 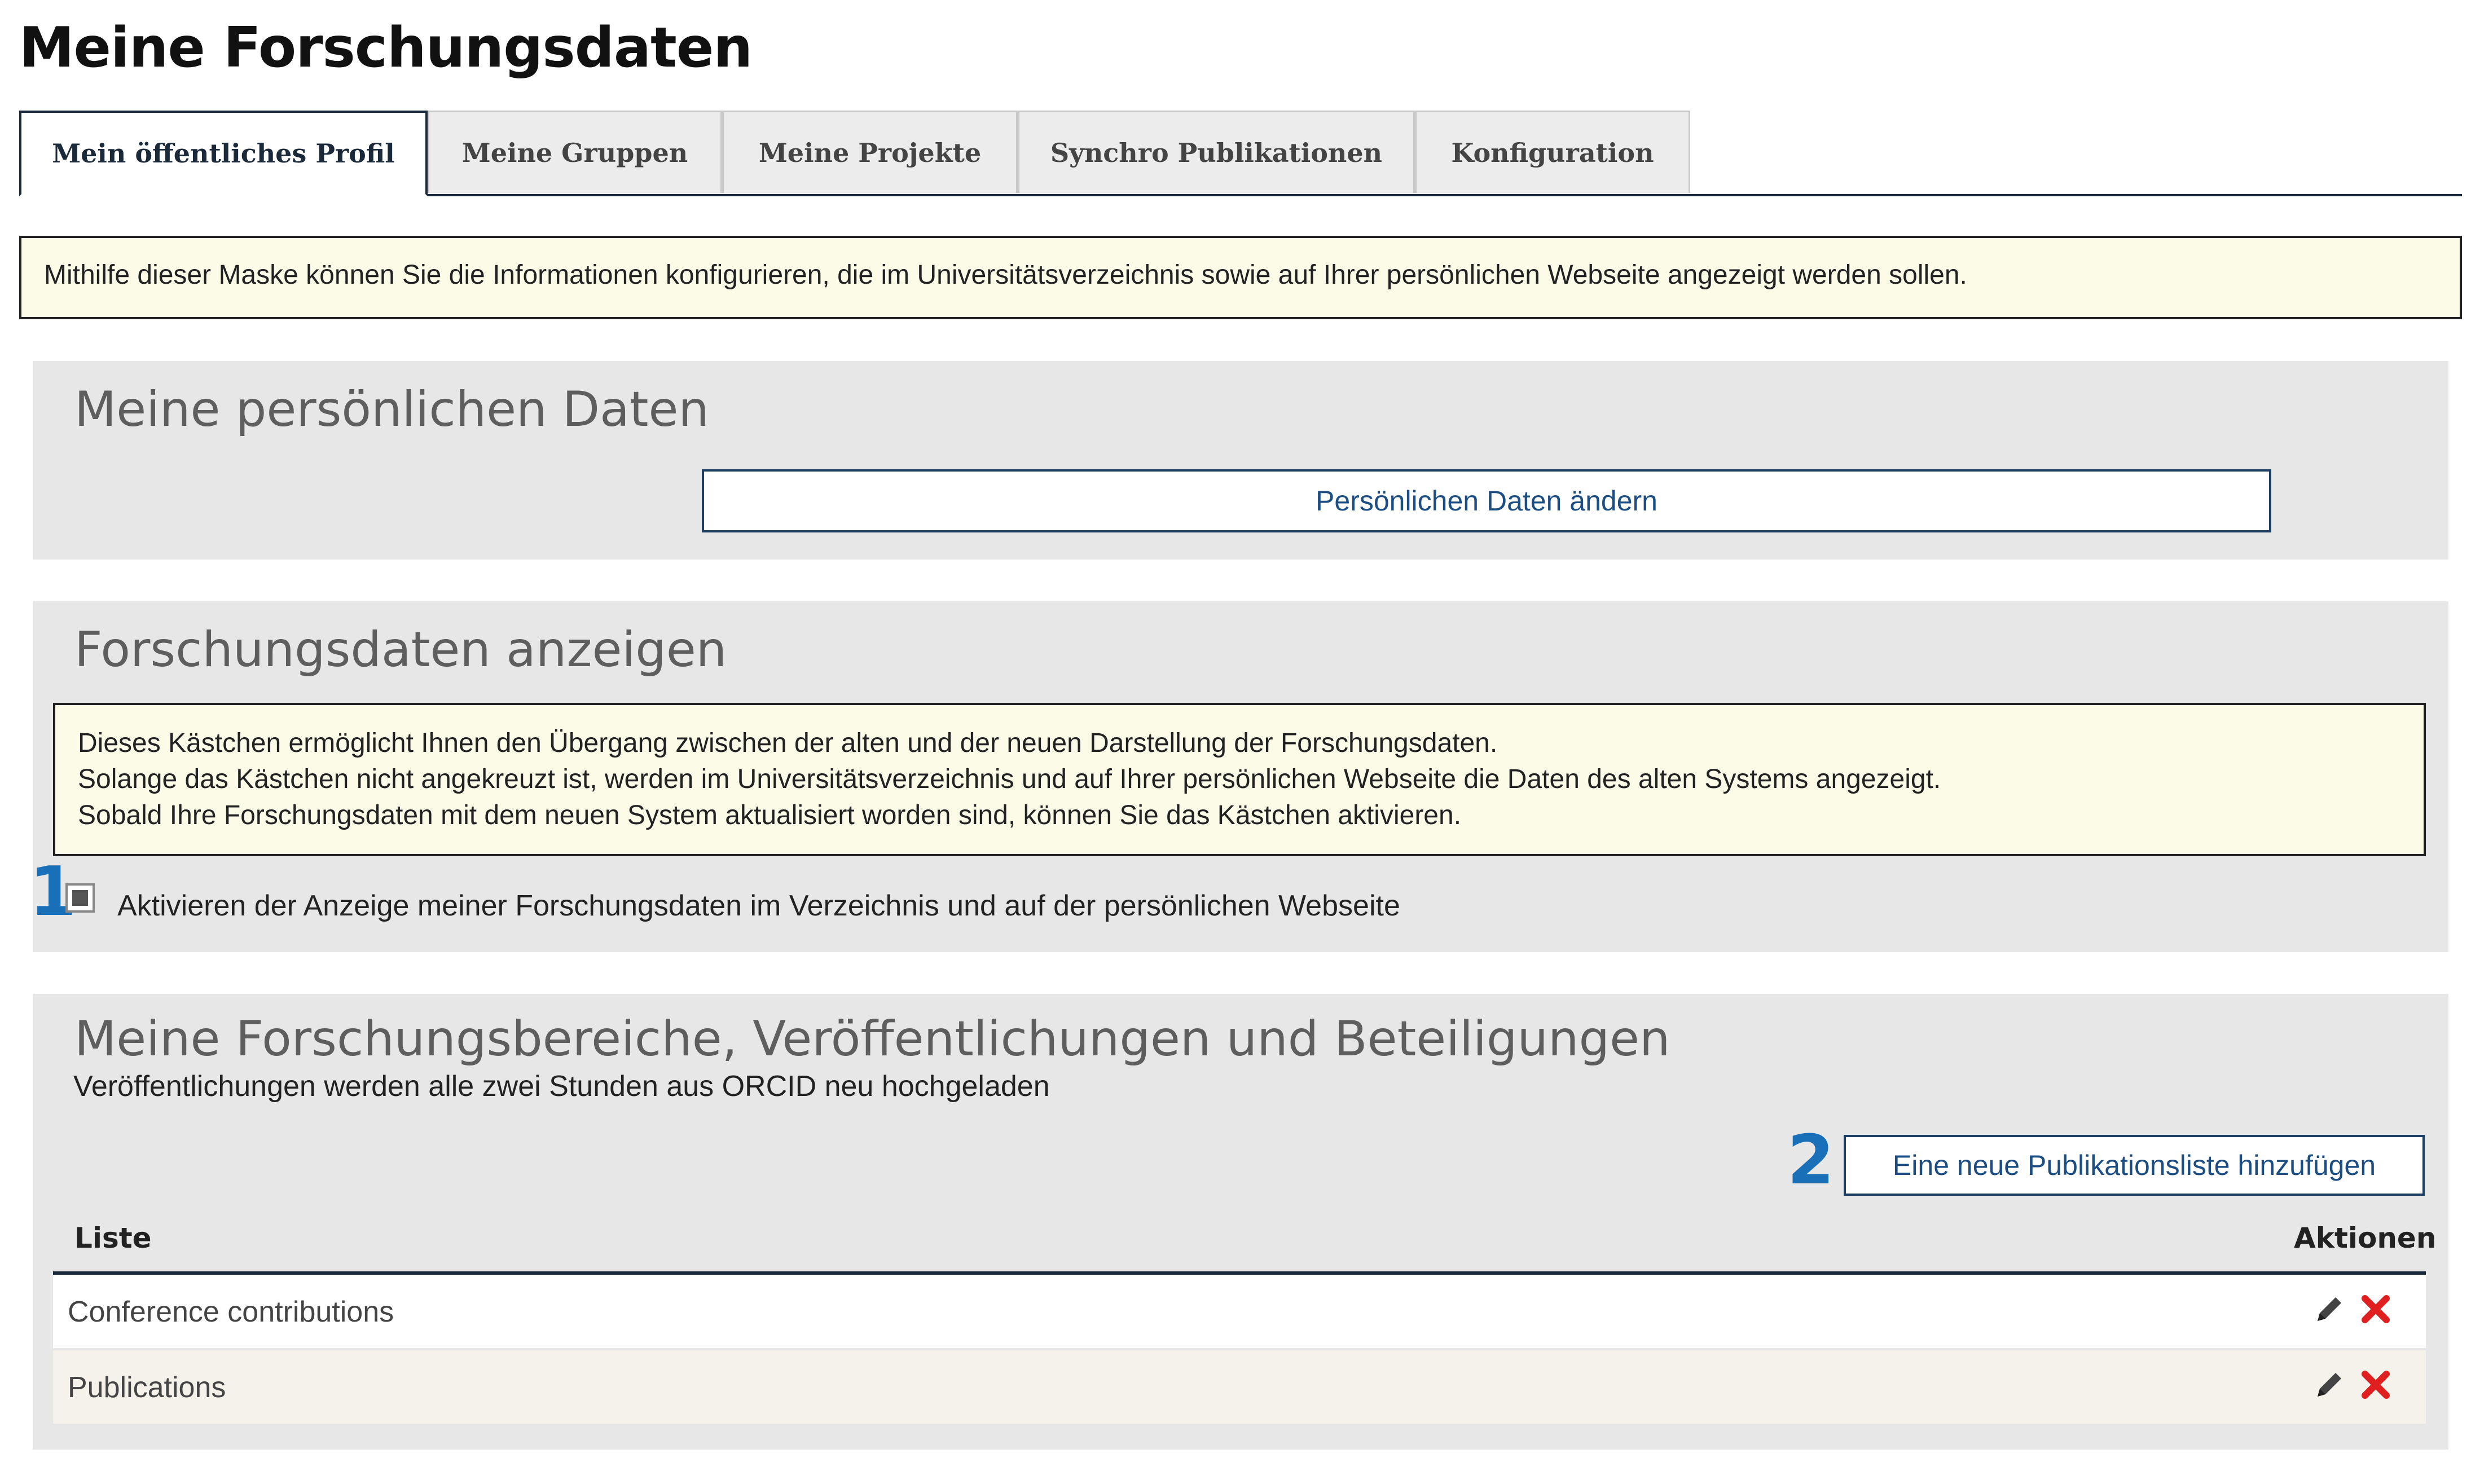 I want to click on personal-data-title: Meine persönlichen Daten, so click(x=392, y=410).